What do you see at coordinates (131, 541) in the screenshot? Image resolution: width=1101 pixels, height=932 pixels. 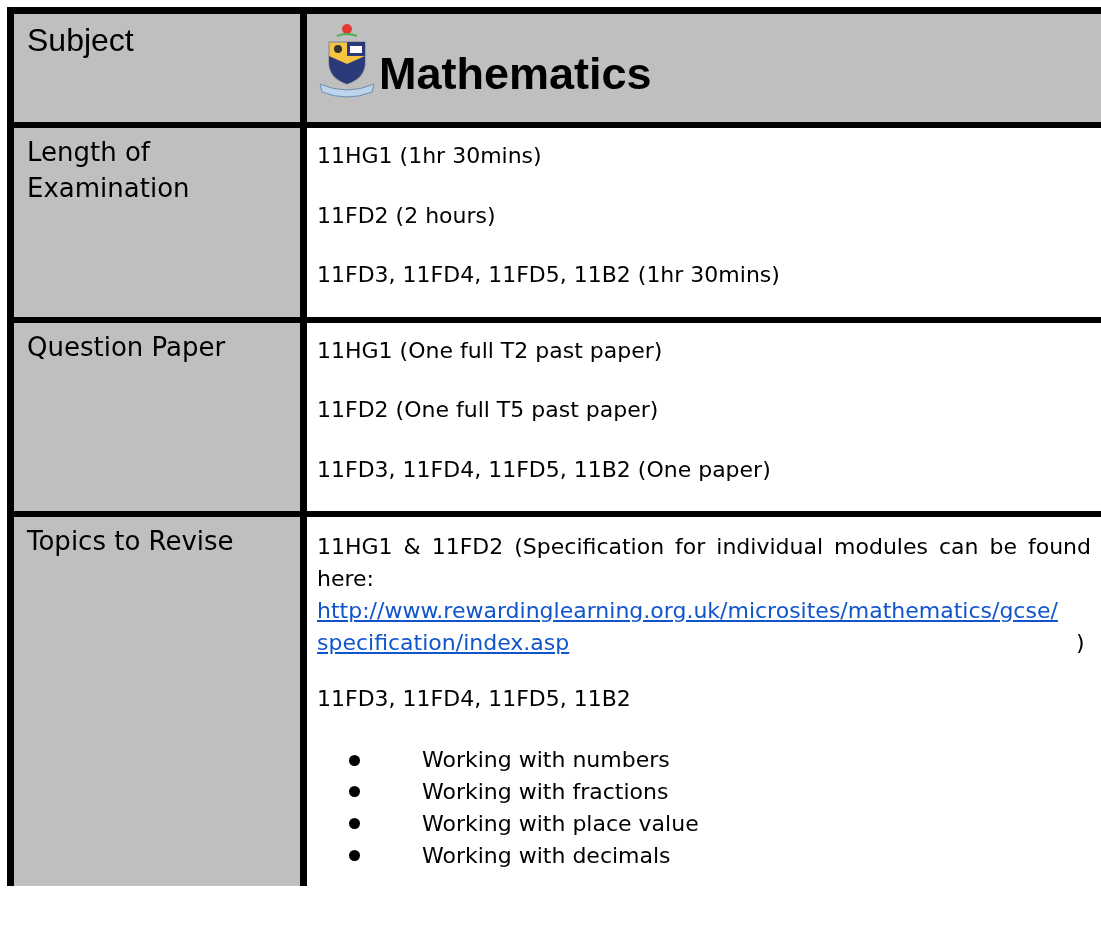 I see `row-label: Topics to Revise` at bounding box center [131, 541].